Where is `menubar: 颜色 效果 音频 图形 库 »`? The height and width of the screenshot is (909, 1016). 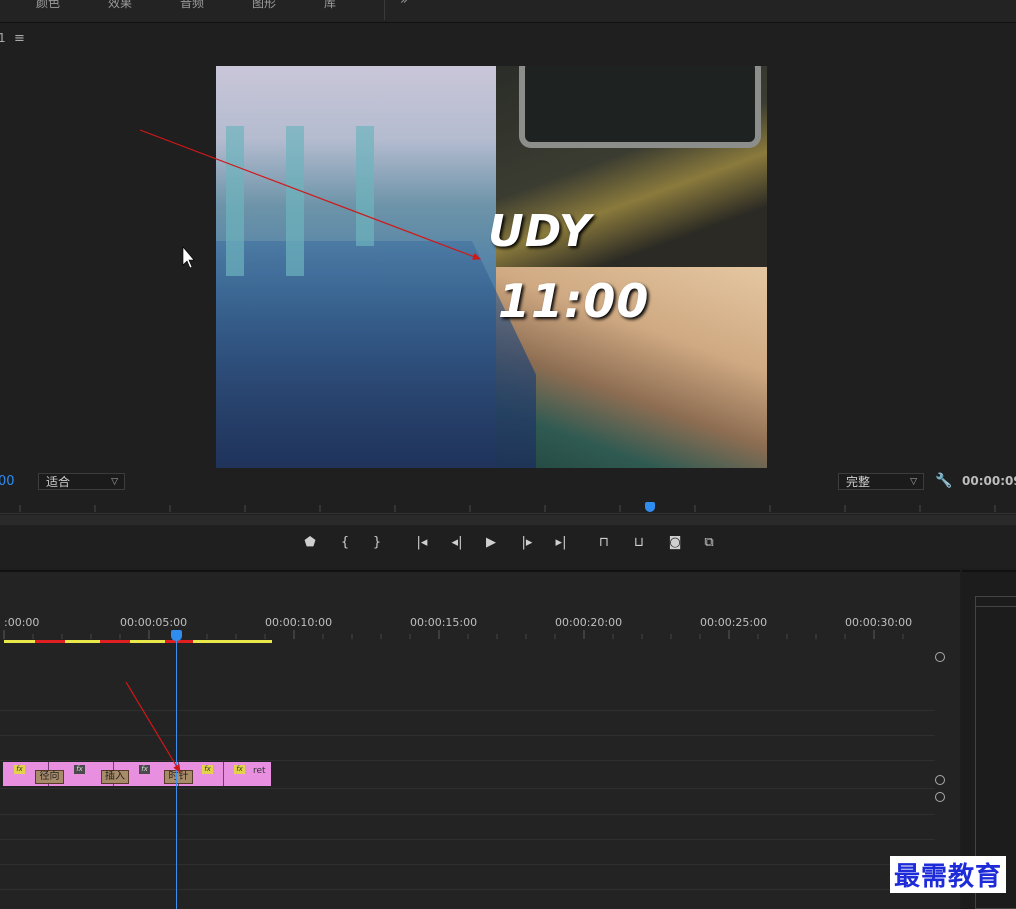 menubar: 颜色 效果 音频 图形 库 » is located at coordinates (508, 11).